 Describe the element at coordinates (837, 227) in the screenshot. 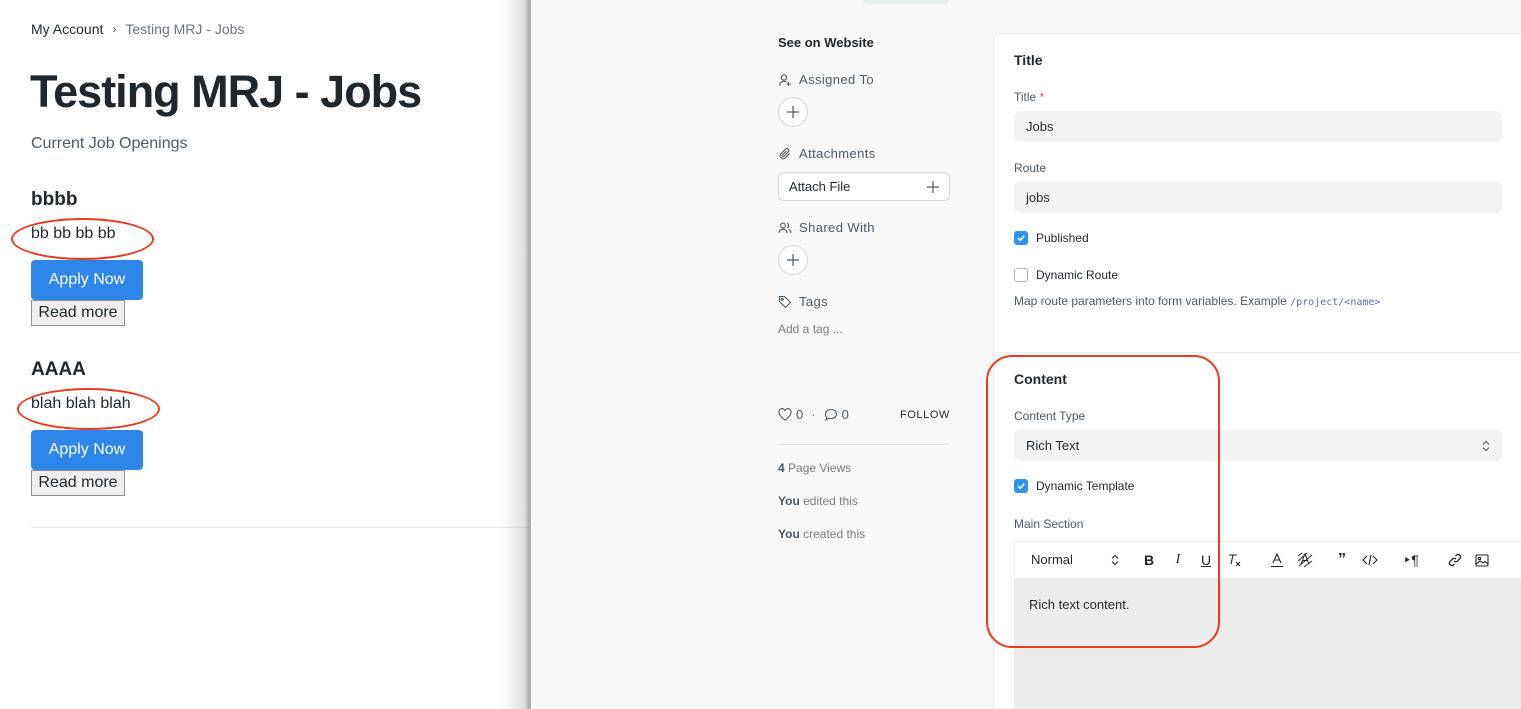

I see `shared-with-text: Shared With` at that location.